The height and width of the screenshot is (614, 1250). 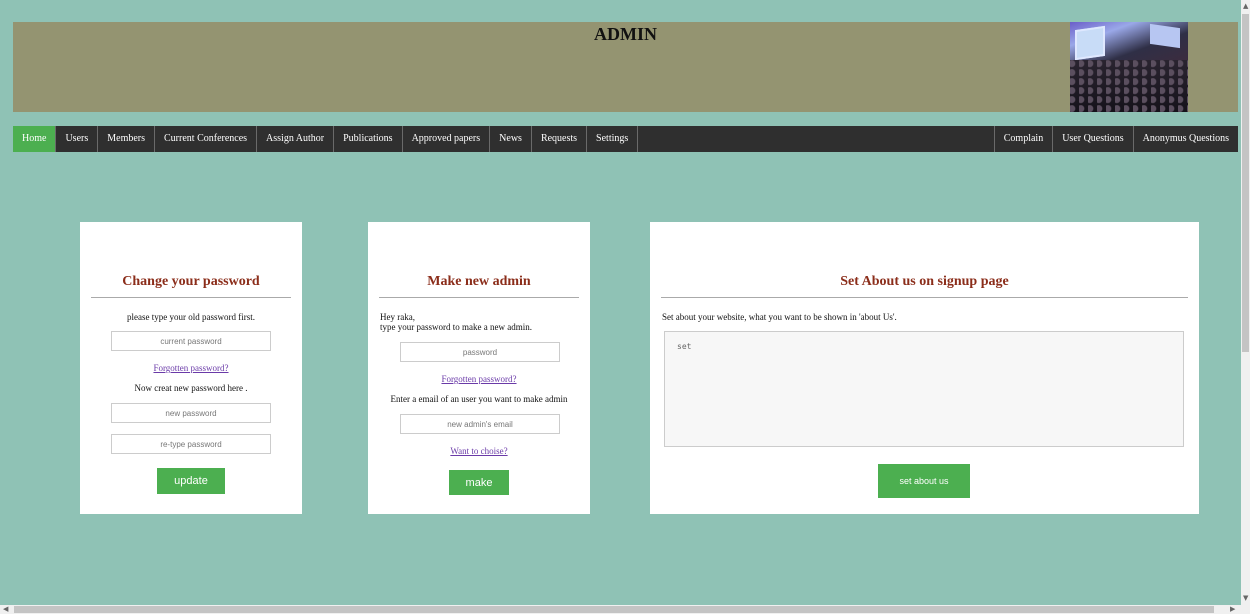 I want to click on nav-item-home: Home, so click(x=35, y=139).